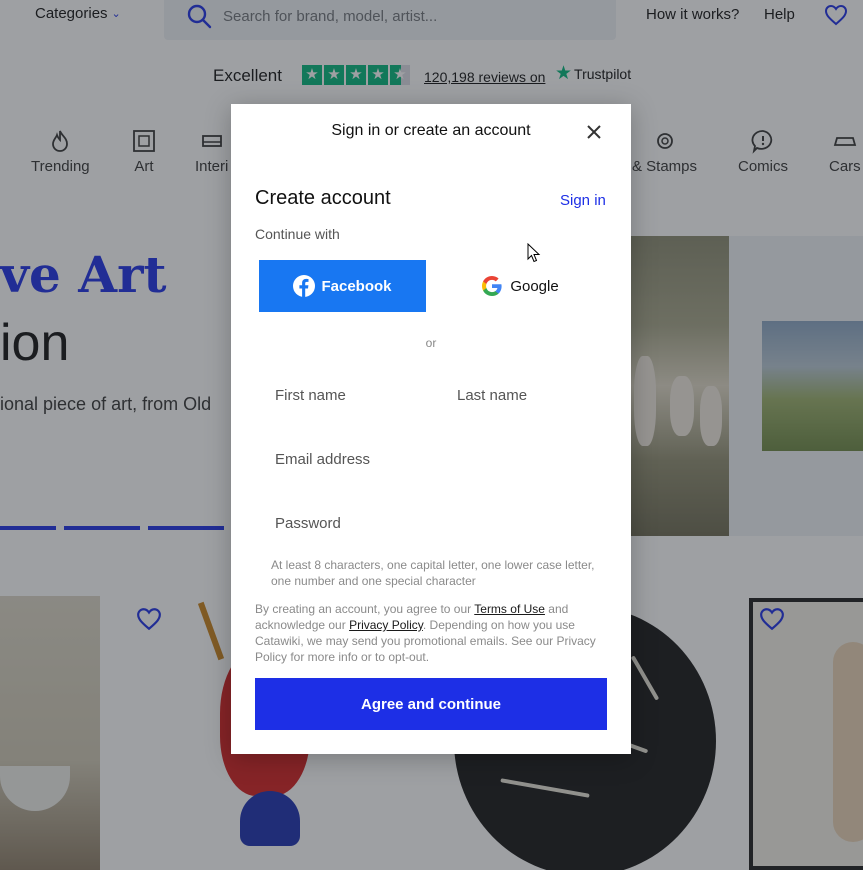 This screenshot has width=863, height=870. What do you see at coordinates (355, 395) in the screenshot?
I see `first-name-field` at bounding box center [355, 395].